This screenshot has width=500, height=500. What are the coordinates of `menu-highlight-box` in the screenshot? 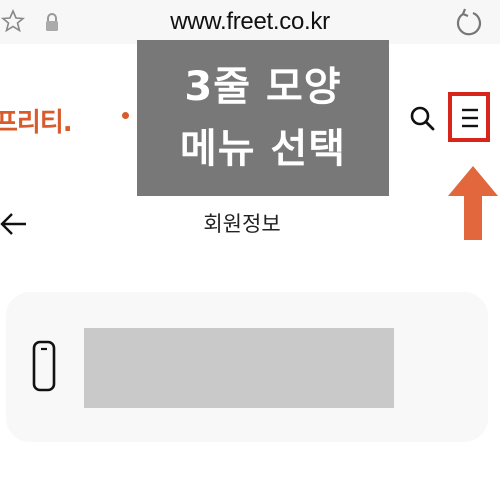 It's located at (469, 117).